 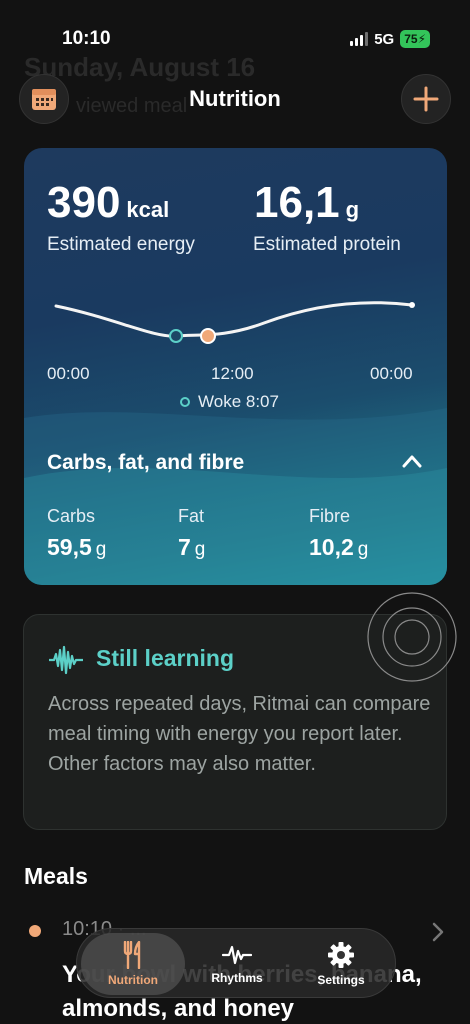 I want to click on tab-settings: Settings, so click(x=341, y=964).